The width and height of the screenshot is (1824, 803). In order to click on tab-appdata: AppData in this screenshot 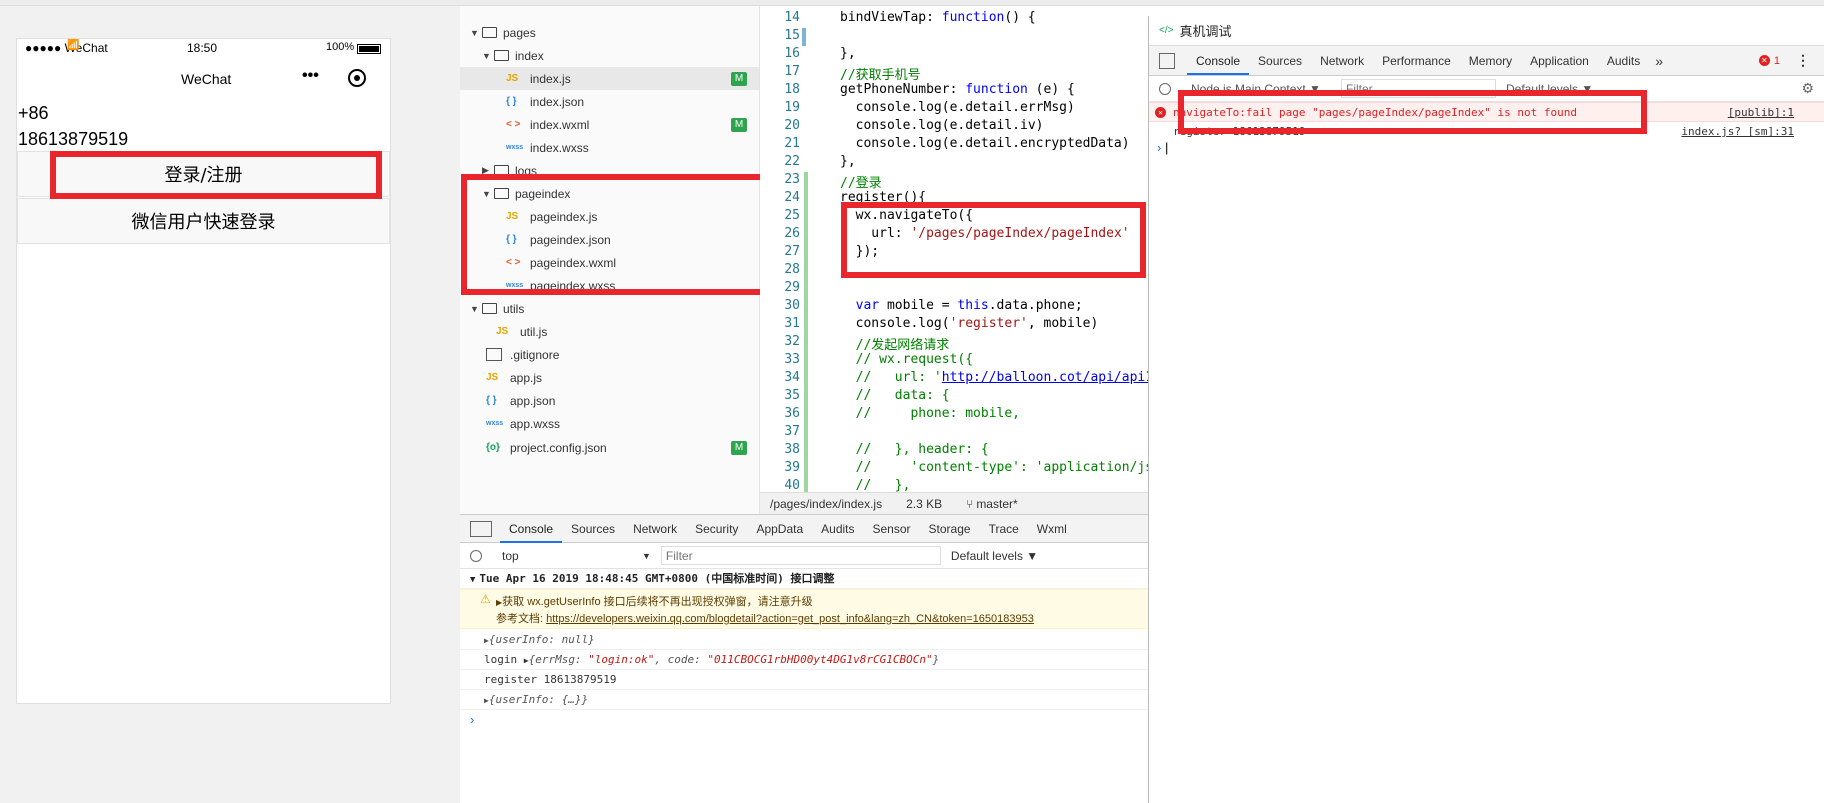, I will do `click(779, 529)`.